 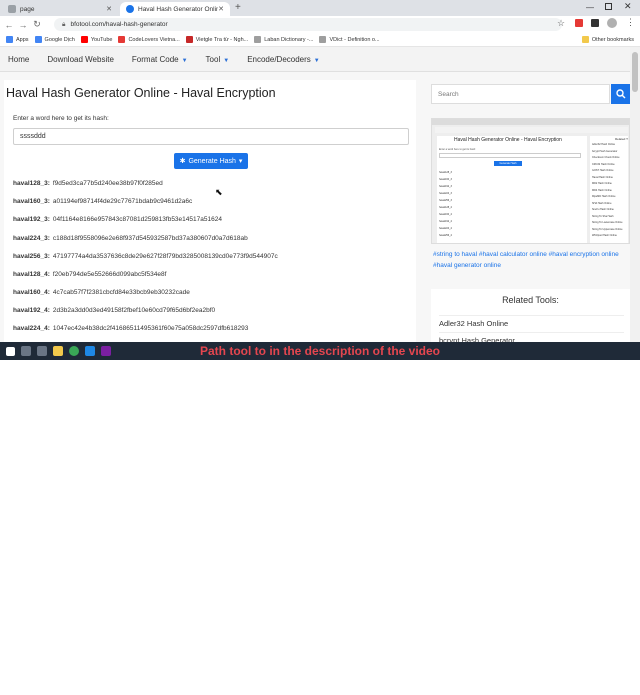 I want to click on url-text: bfotool.com/haval-hash-generator, so click(x=119, y=24).